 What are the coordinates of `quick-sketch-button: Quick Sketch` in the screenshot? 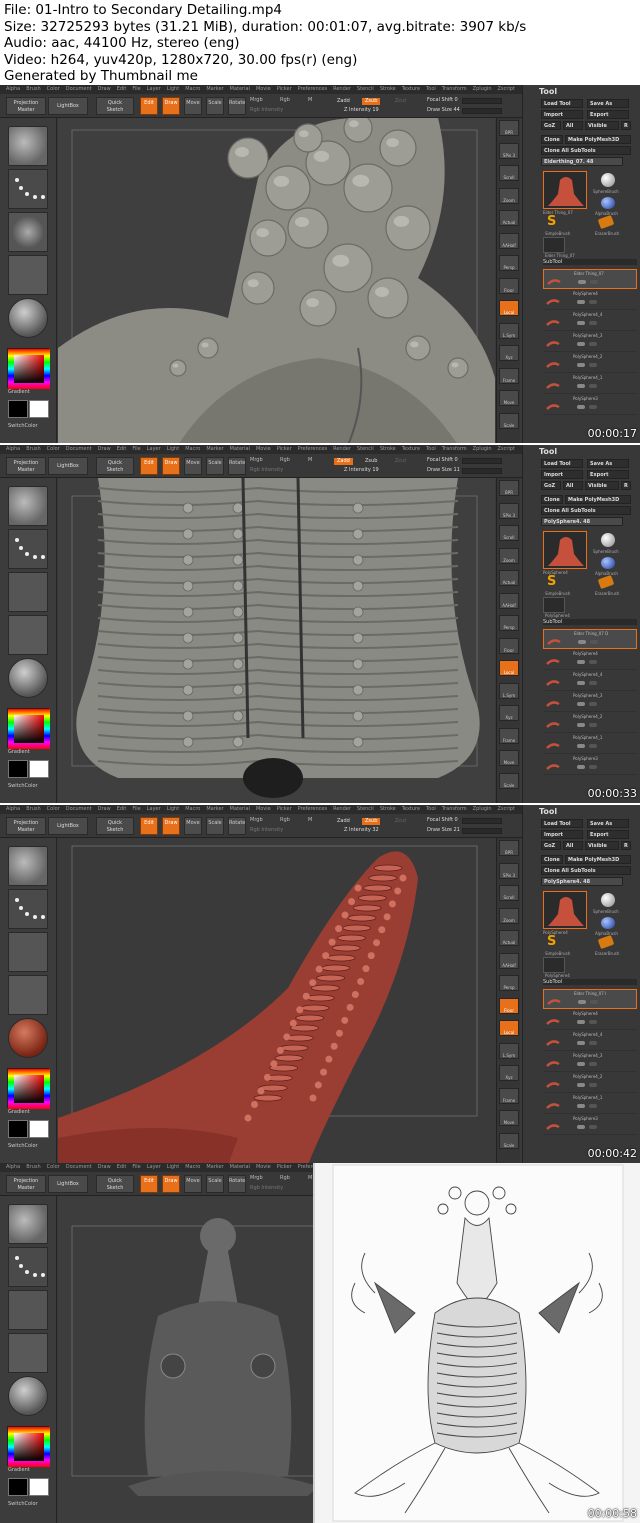 It's located at (115, 466).